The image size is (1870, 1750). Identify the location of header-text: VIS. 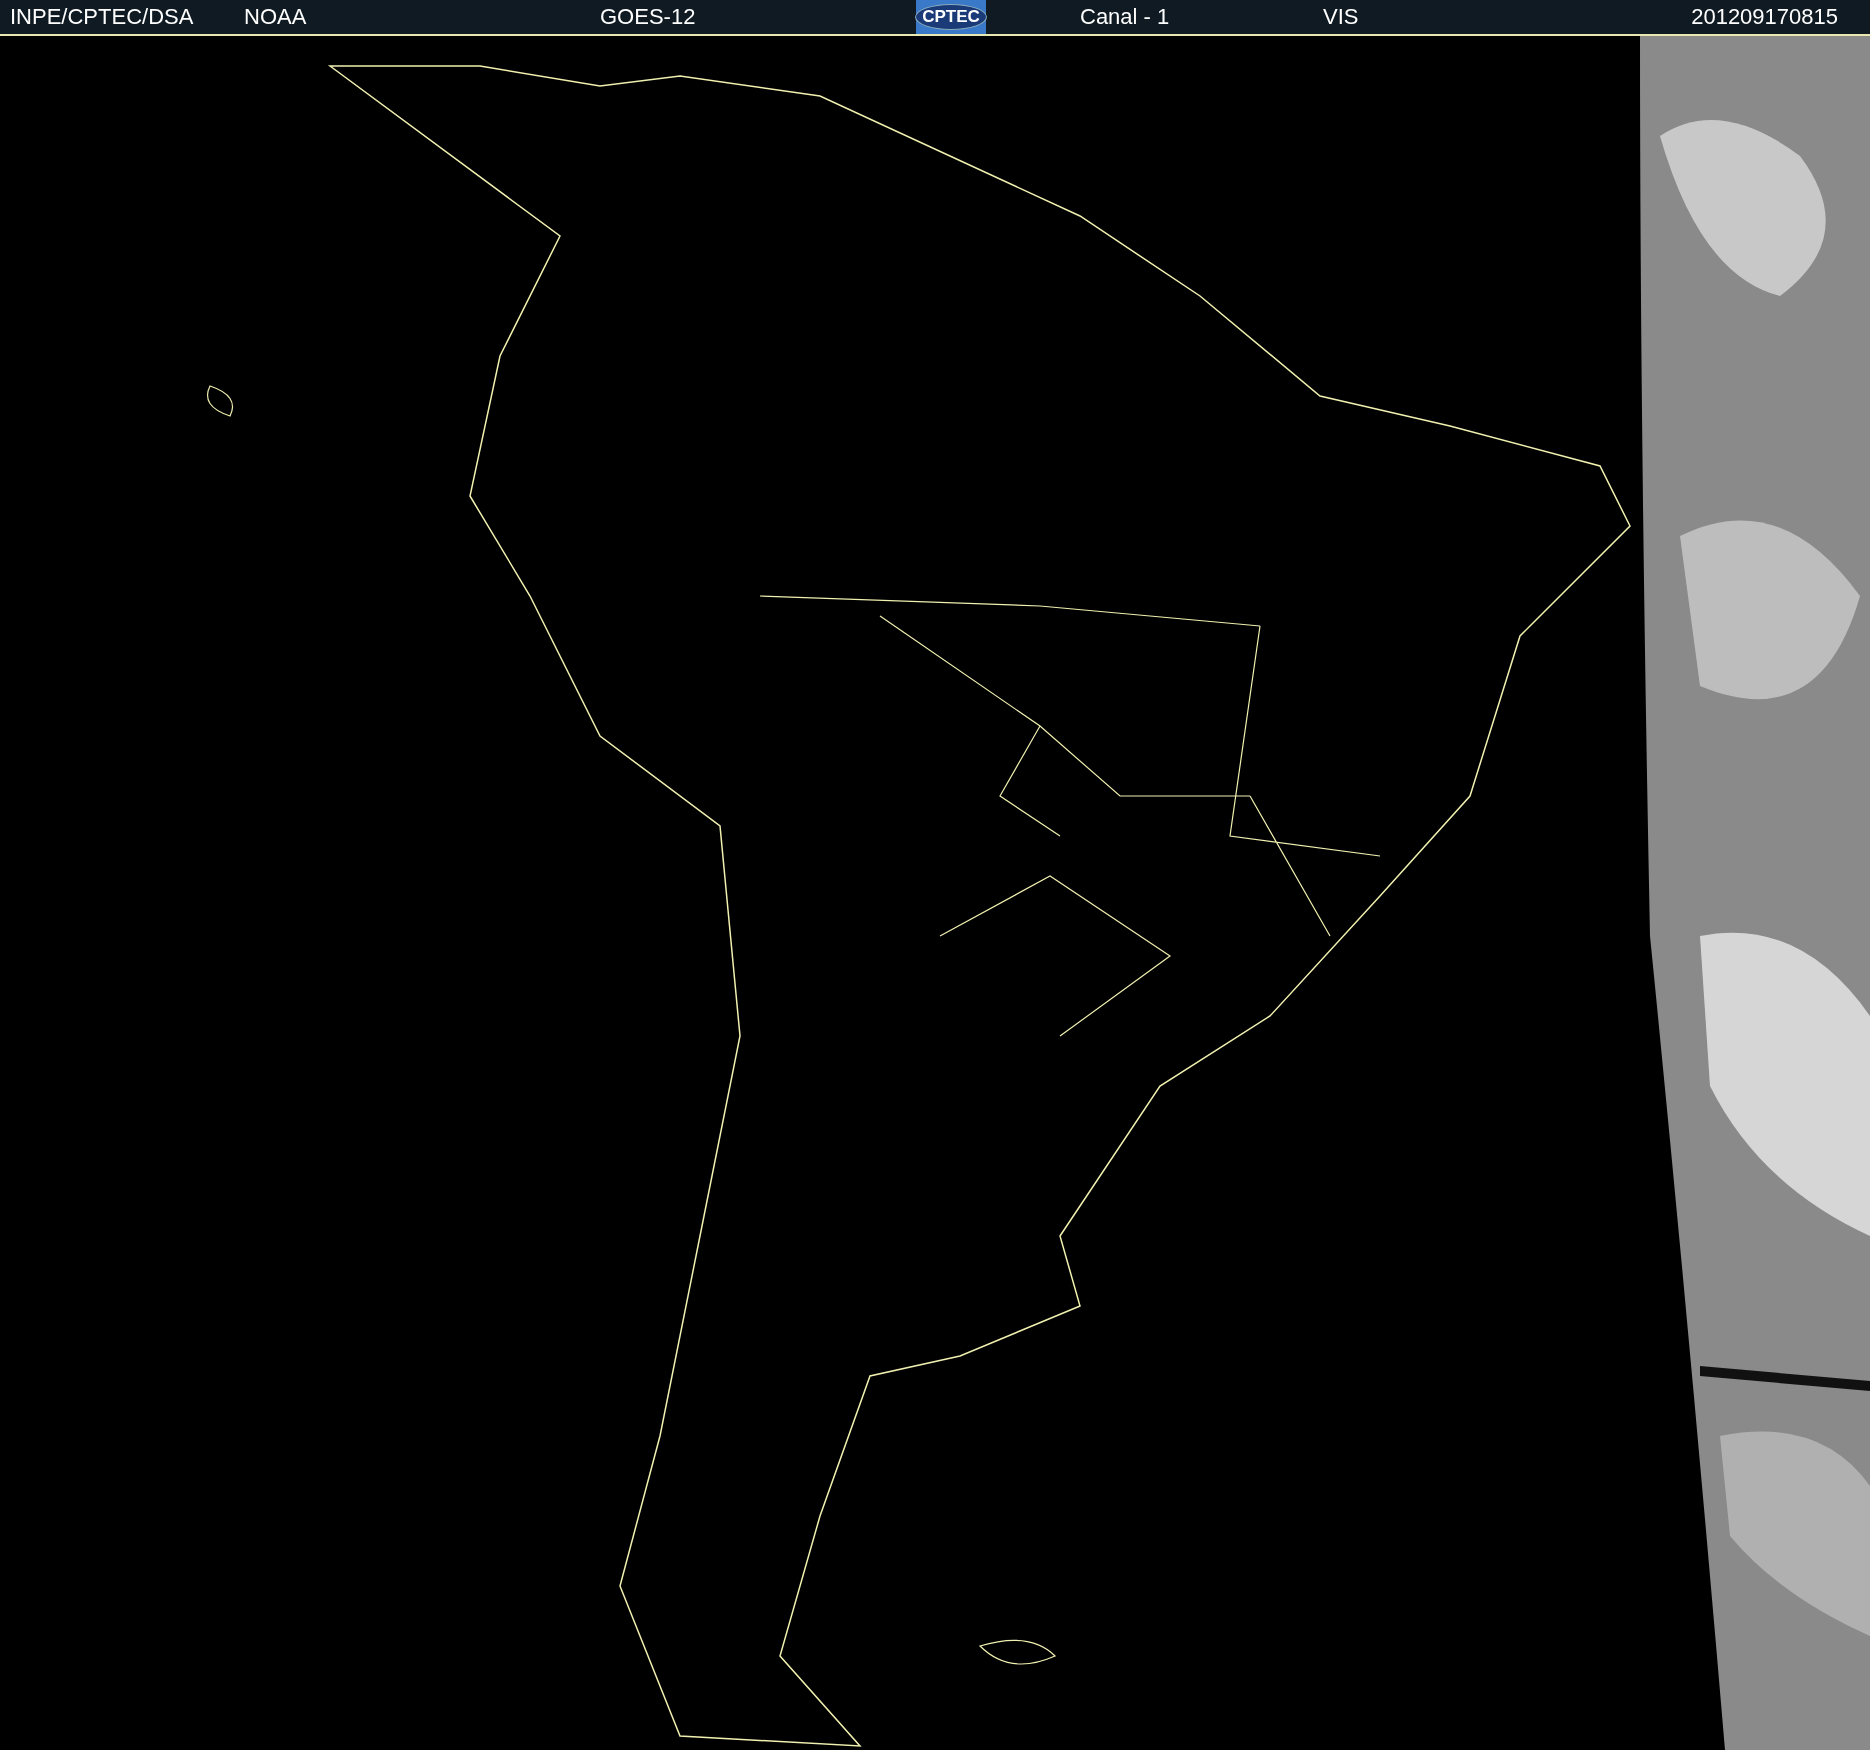
(1341, 17).